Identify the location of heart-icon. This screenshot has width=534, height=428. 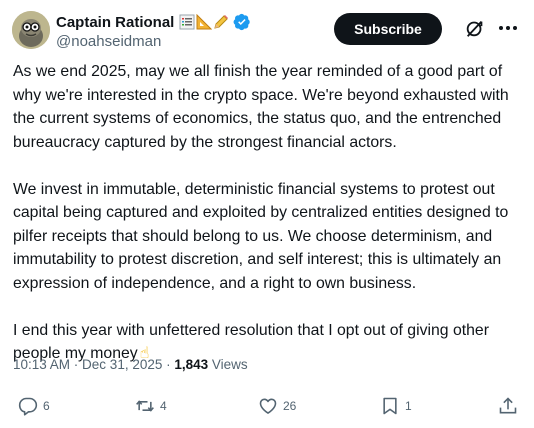
(268, 406).